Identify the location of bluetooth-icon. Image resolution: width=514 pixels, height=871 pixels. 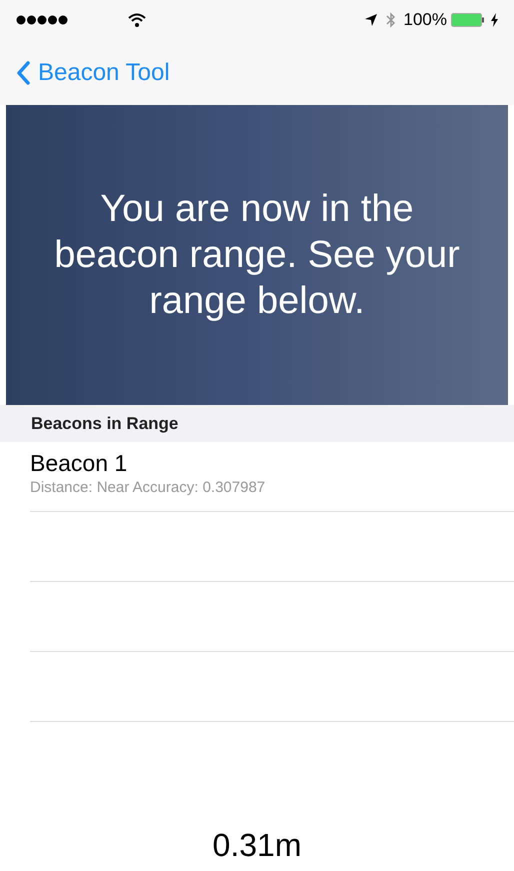
(391, 20).